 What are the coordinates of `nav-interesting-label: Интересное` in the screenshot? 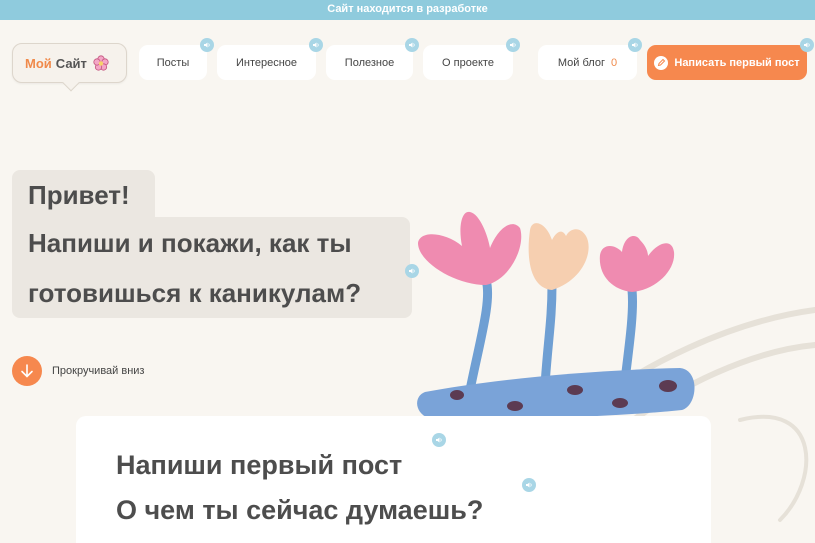 It's located at (266, 62).